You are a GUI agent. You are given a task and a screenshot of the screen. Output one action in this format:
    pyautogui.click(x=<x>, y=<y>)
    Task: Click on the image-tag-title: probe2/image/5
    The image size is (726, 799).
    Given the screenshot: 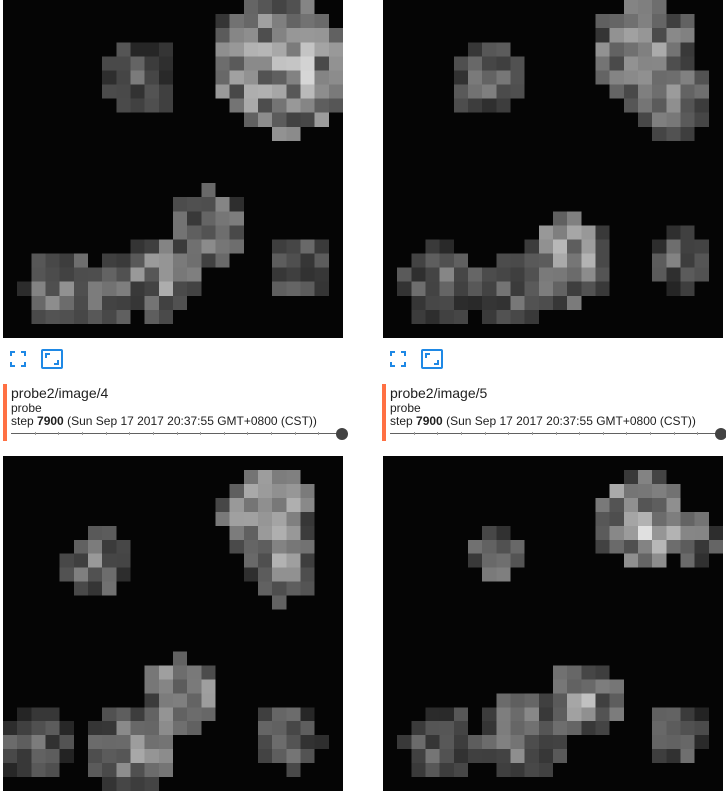 What is the action you would take?
    pyautogui.click(x=439, y=393)
    